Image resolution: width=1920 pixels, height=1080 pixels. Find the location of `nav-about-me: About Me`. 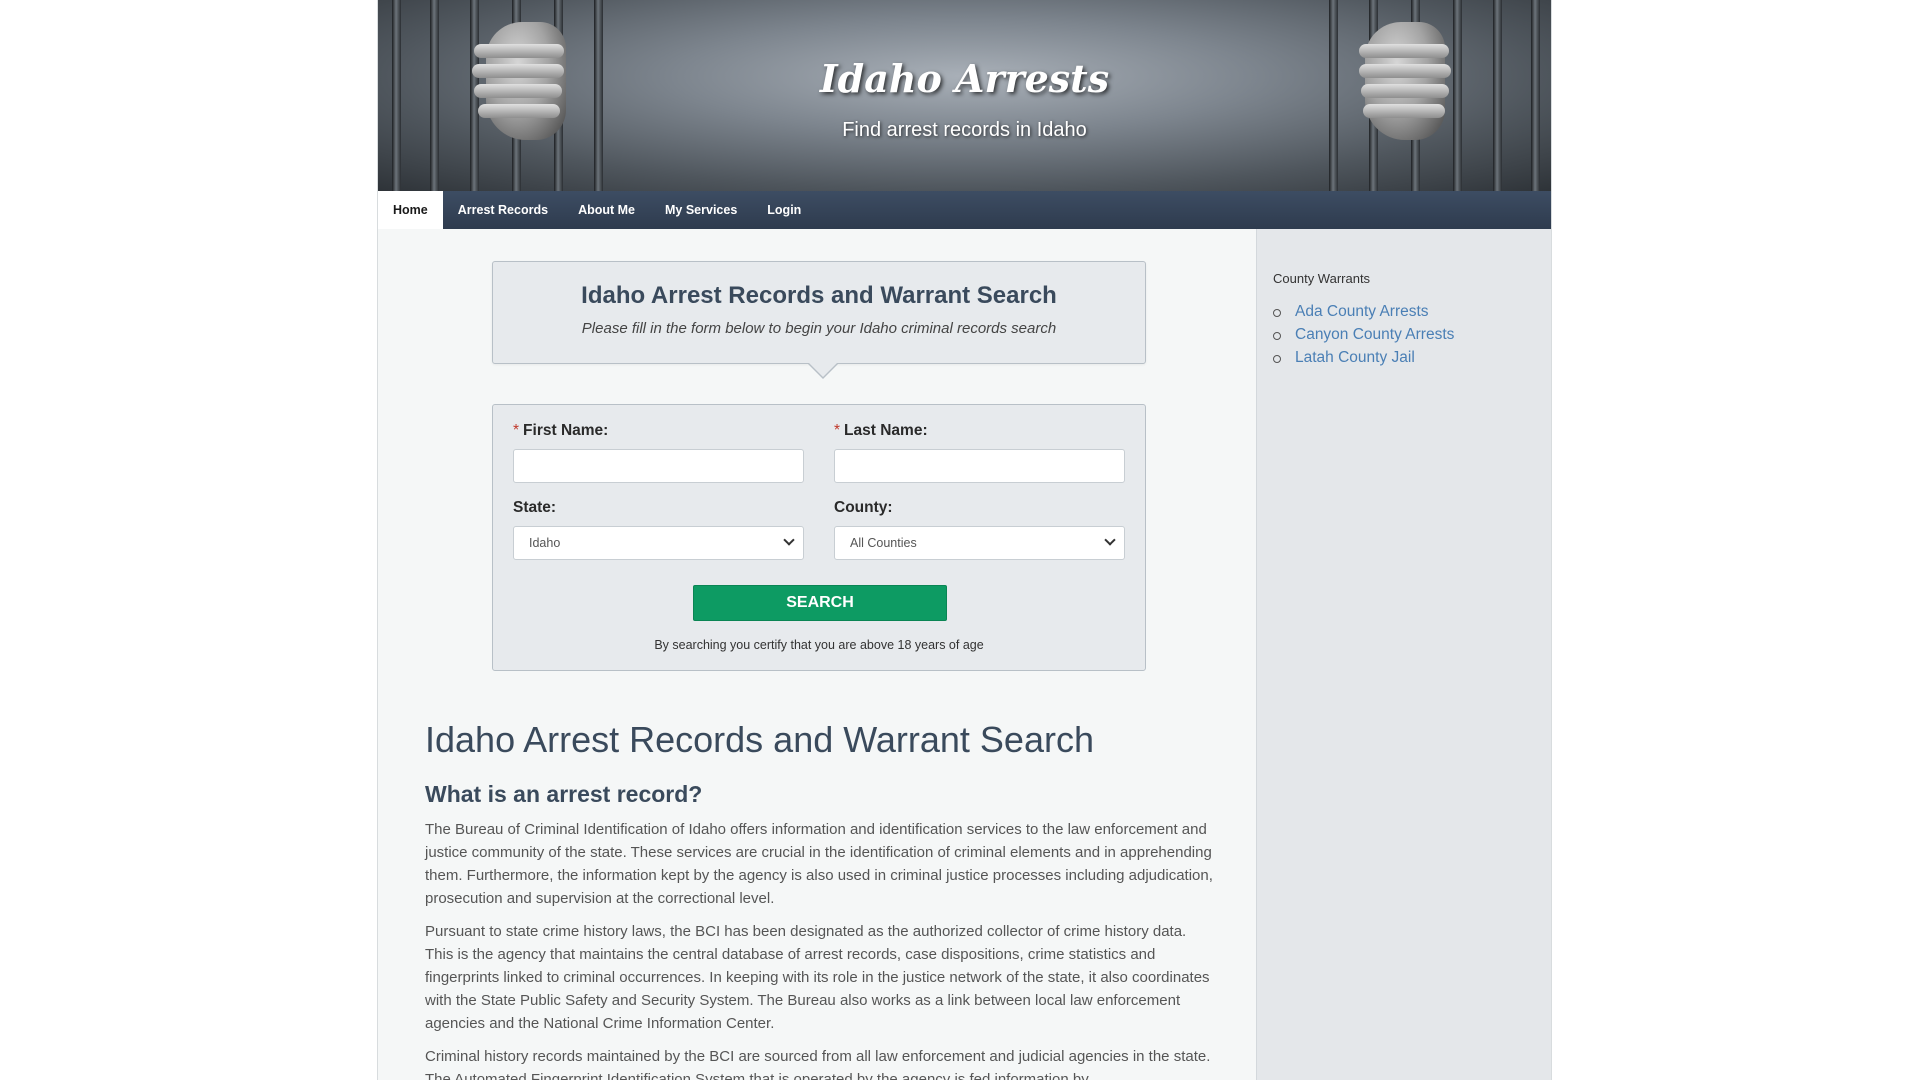

nav-about-me: About Me is located at coordinates (606, 210).